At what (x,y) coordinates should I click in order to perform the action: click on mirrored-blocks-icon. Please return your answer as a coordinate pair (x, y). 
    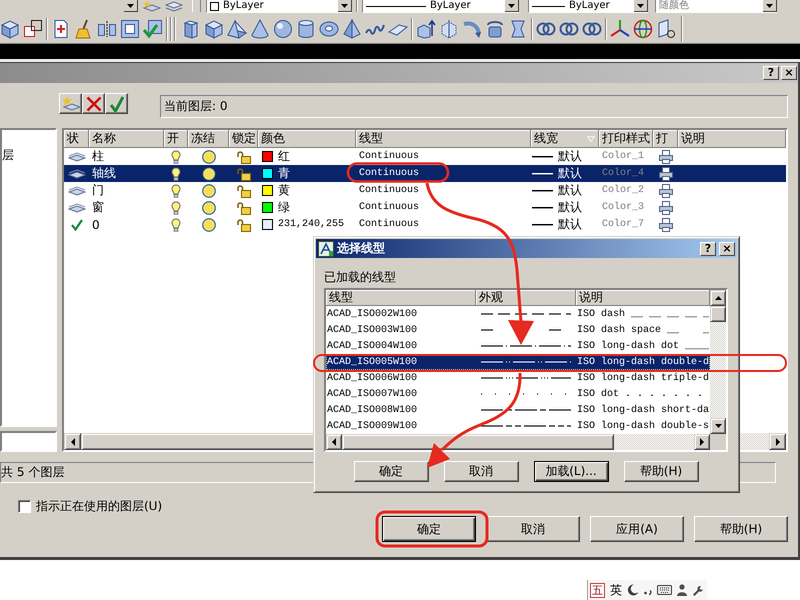
    Looking at the image, I should click on (107, 28).